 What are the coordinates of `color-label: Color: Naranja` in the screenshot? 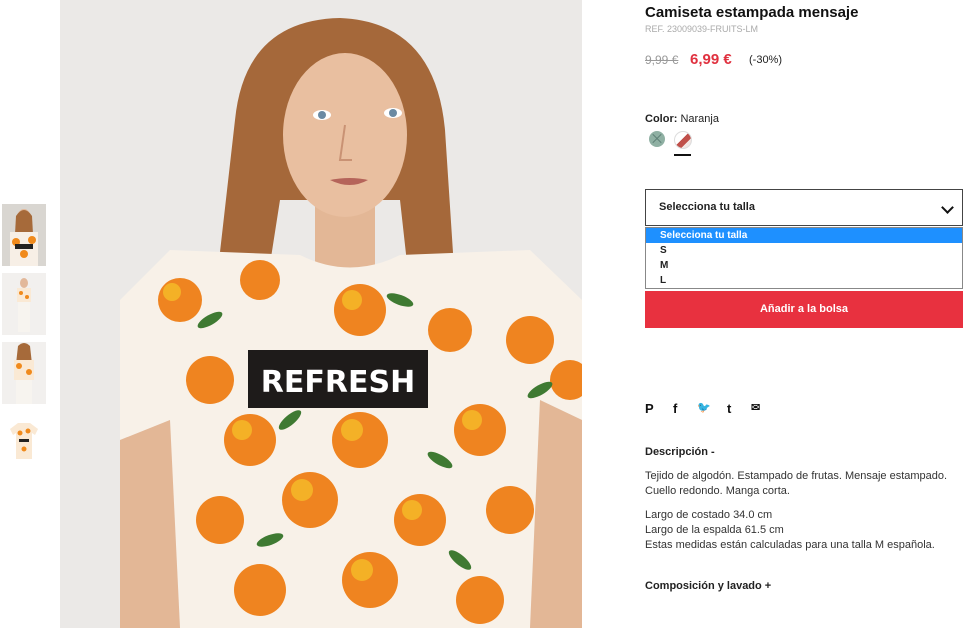 It's located at (682, 119).